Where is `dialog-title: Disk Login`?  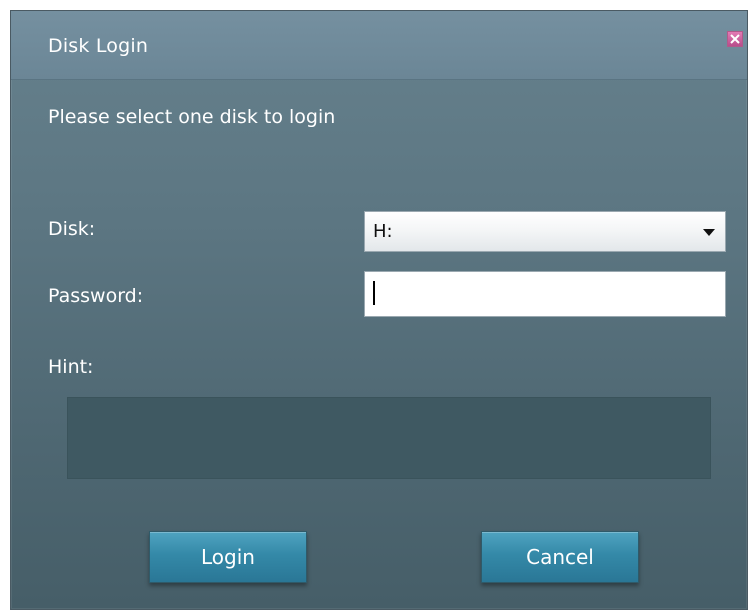 dialog-title: Disk Login is located at coordinates (98, 46).